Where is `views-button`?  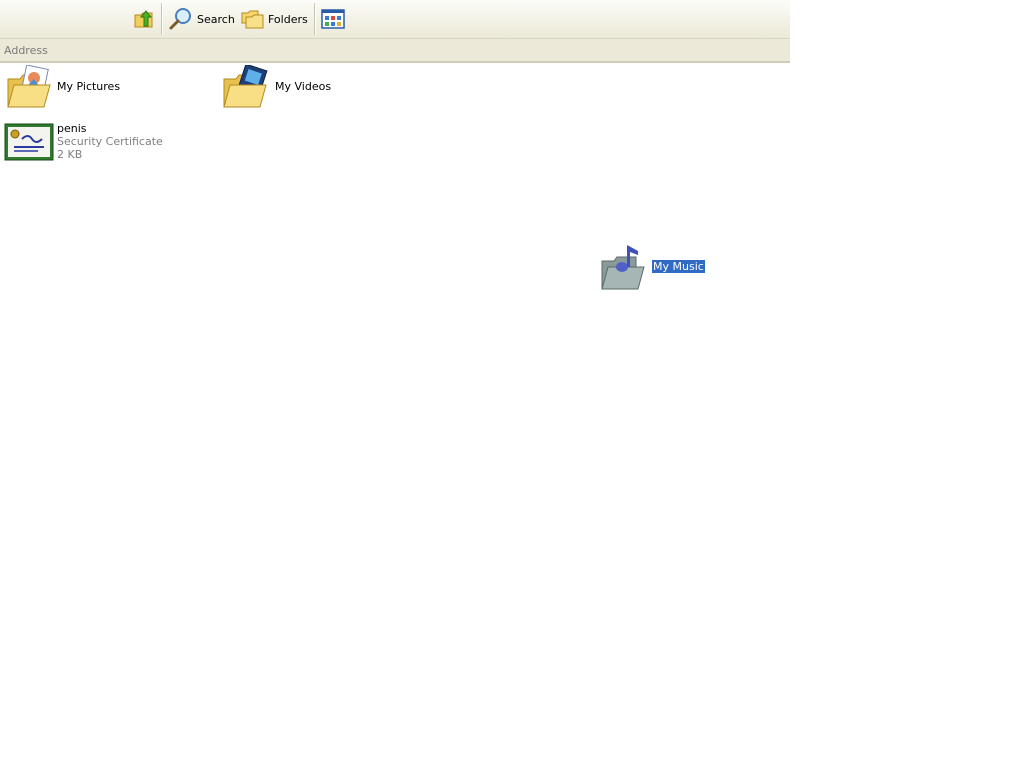 views-button is located at coordinates (333, 19).